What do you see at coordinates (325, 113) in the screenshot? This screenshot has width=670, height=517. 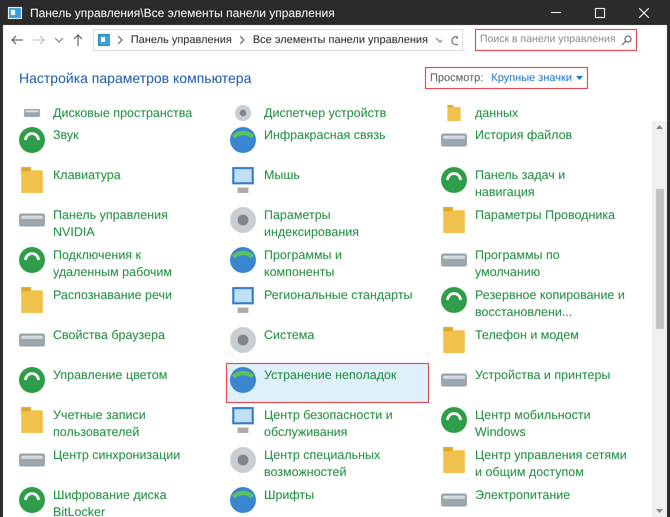 I see `item-label: Диспетчер устройств` at bounding box center [325, 113].